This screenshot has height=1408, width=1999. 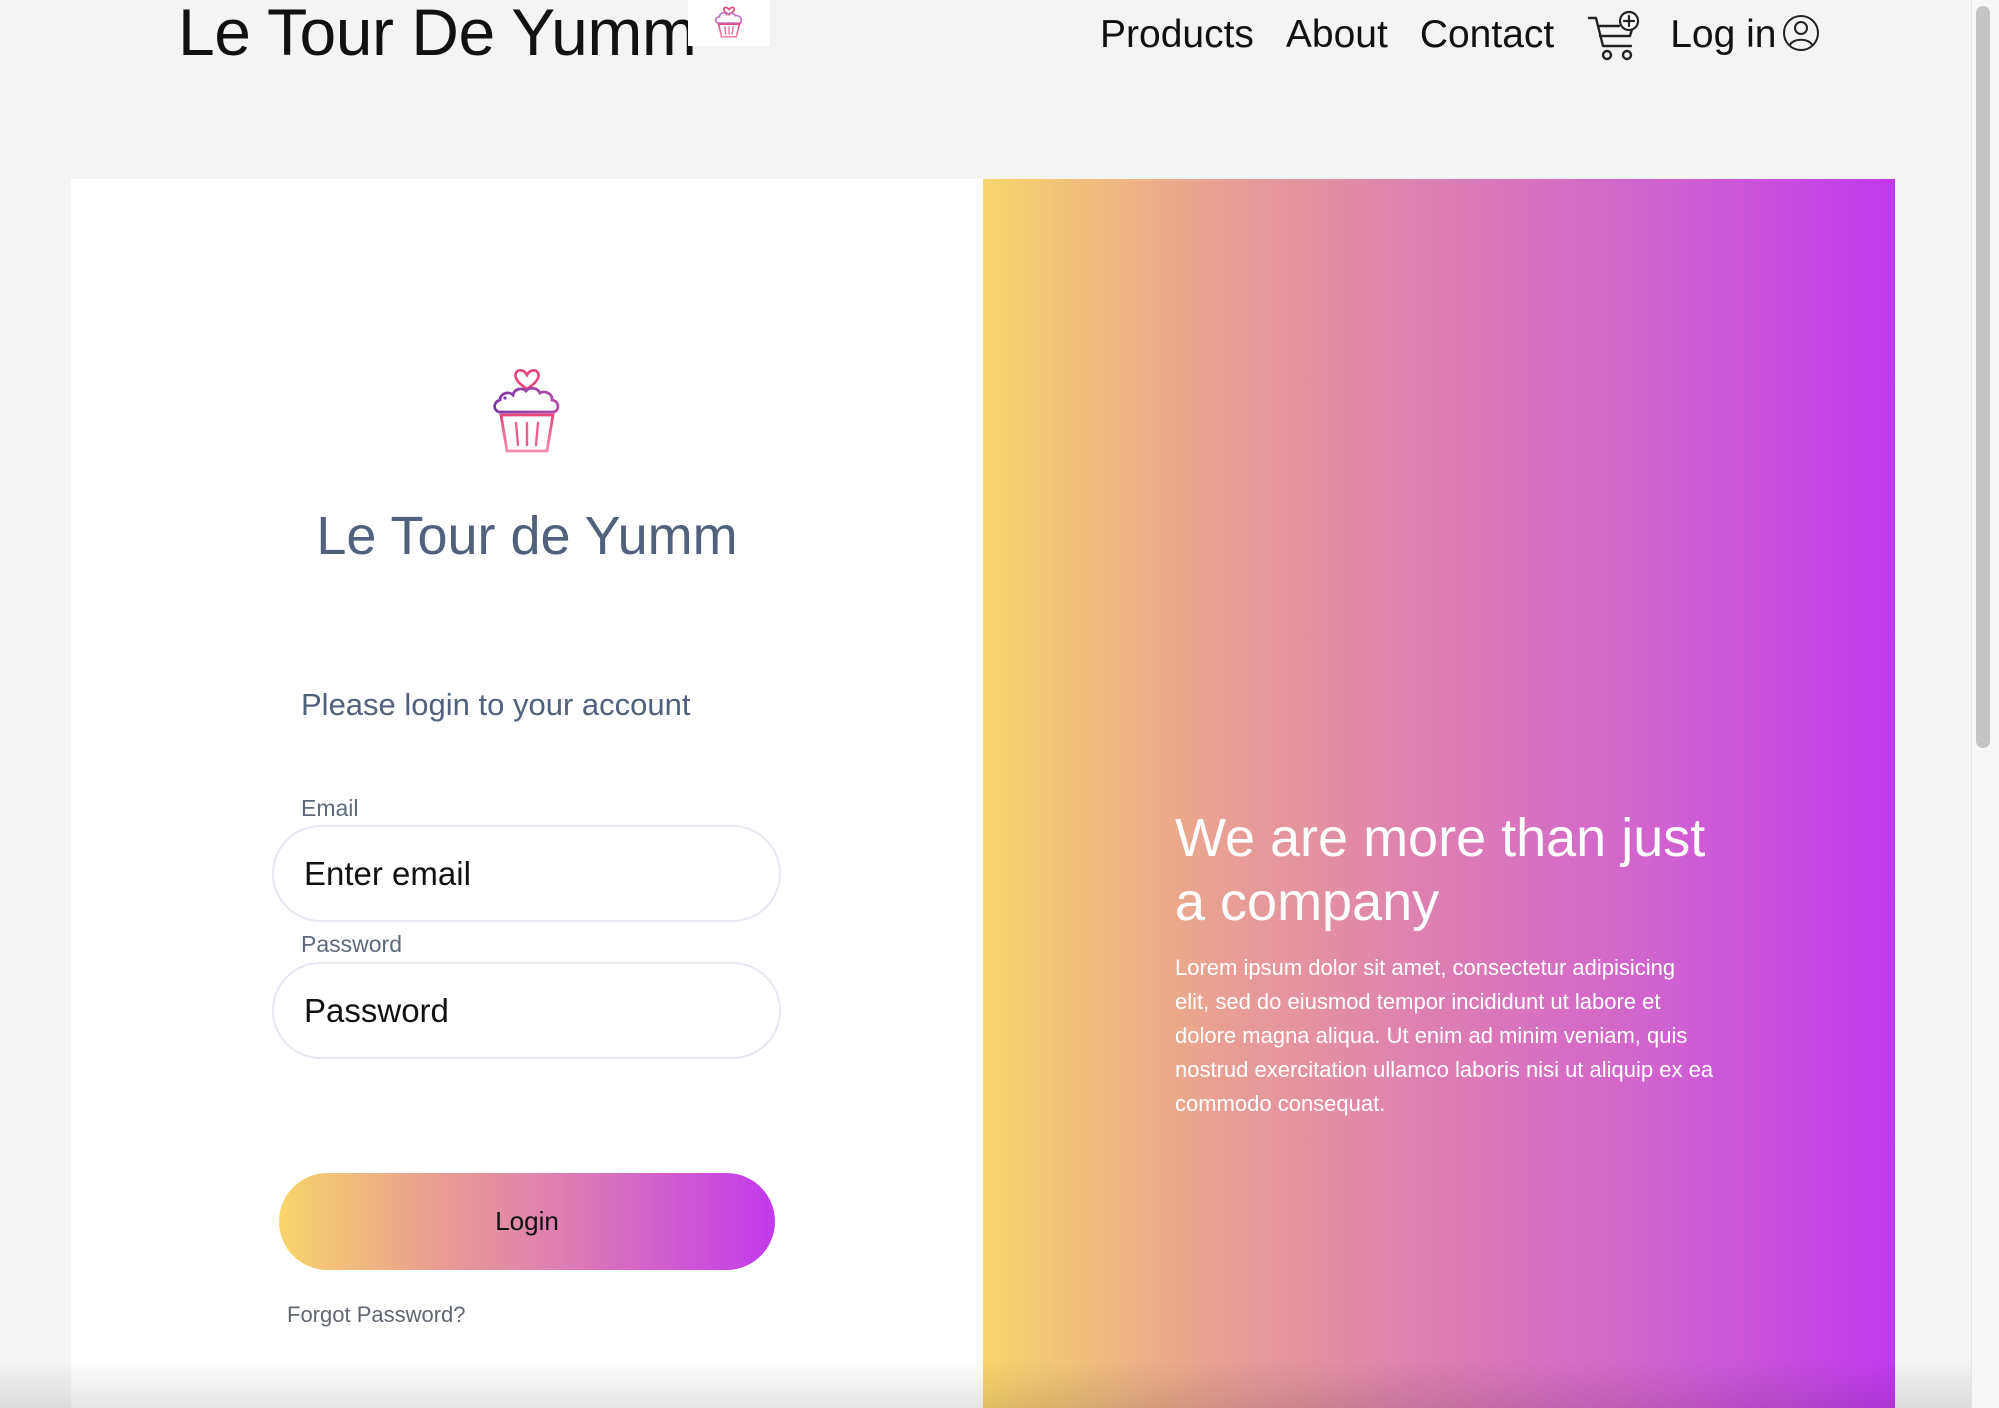 What do you see at coordinates (527, 1221) in the screenshot?
I see `login-button: Login` at bounding box center [527, 1221].